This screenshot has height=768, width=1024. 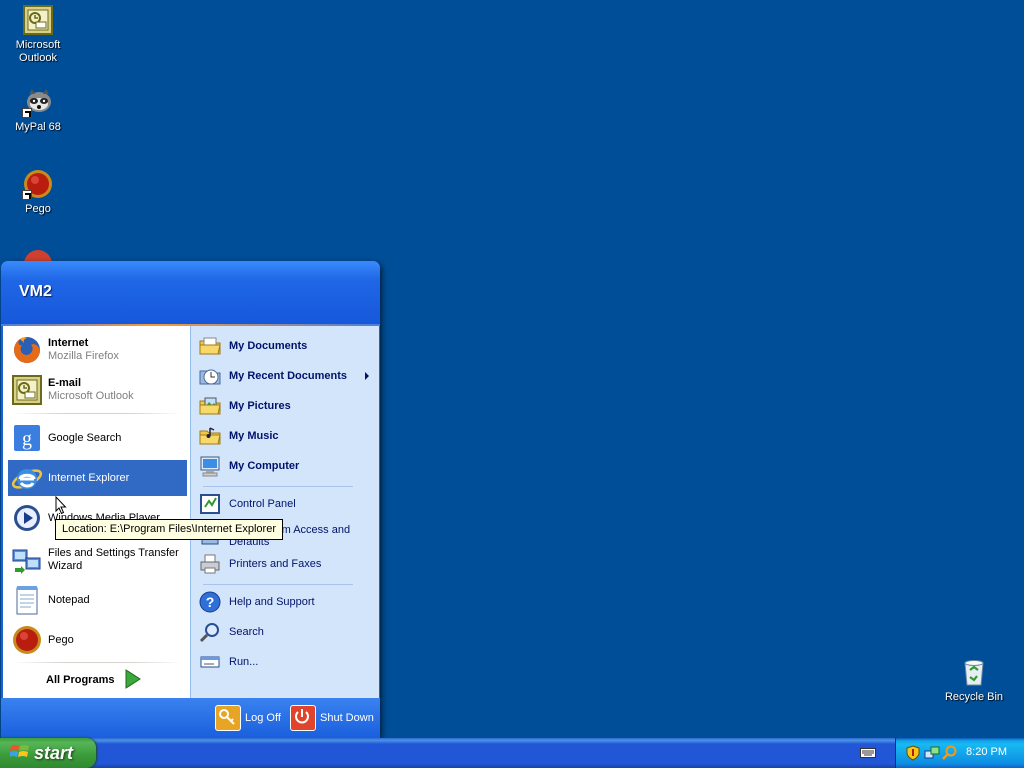 What do you see at coordinates (285, 436) in the screenshot?
I see `place-item-my-music: My Music` at bounding box center [285, 436].